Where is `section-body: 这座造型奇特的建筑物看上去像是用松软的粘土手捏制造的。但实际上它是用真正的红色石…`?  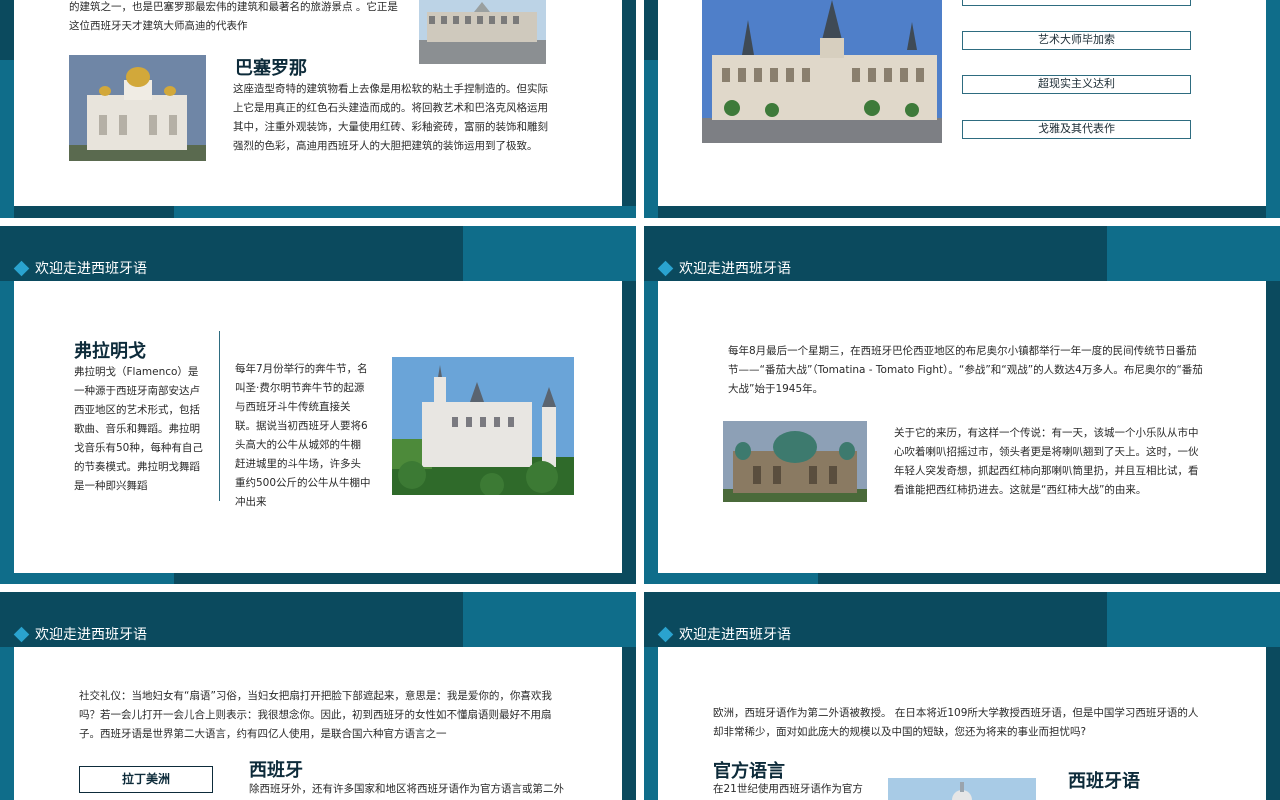 section-body: 这座造型奇特的建筑物看上去像是用松软的粘土手捏制造的。但实际上它是用真正的红色石… is located at coordinates (390, 117).